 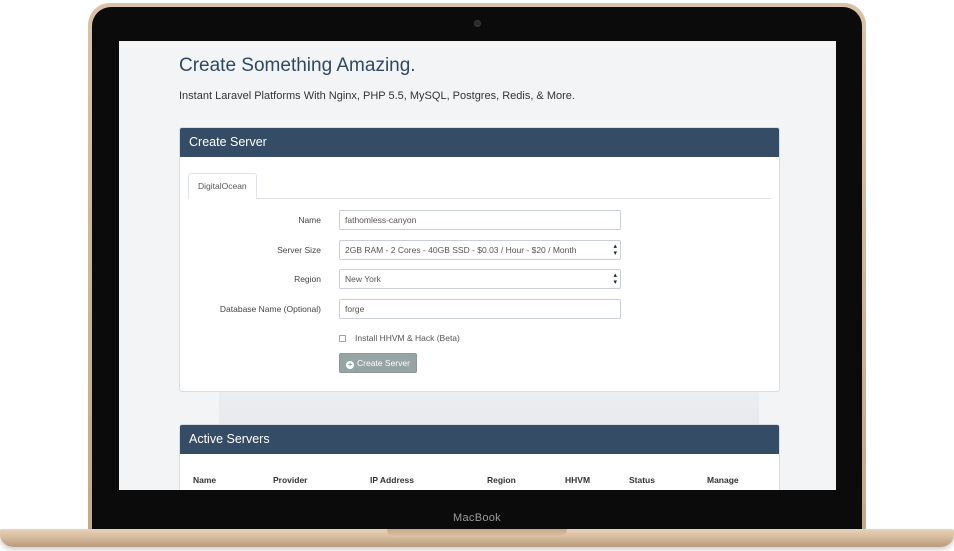 I want to click on server-size-label: Server Size, so click(x=299, y=250).